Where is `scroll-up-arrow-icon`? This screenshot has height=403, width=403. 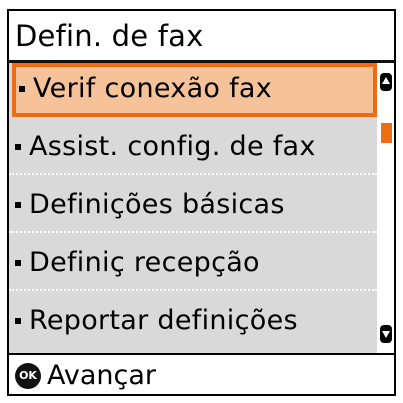 scroll-up-arrow-icon is located at coordinates (386, 82).